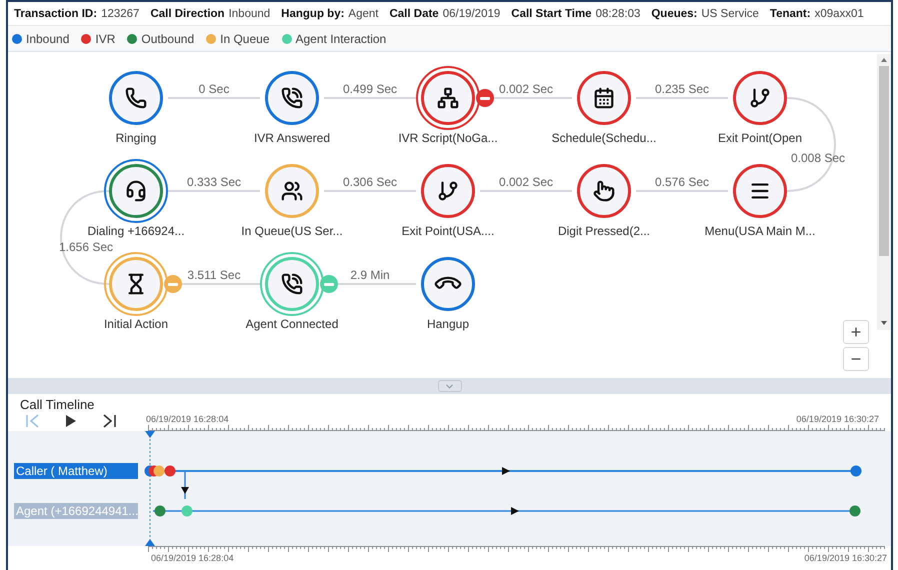  What do you see at coordinates (818, 158) in the screenshot?
I see `duration-label: 0.008 Sec` at bounding box center [818, 158].